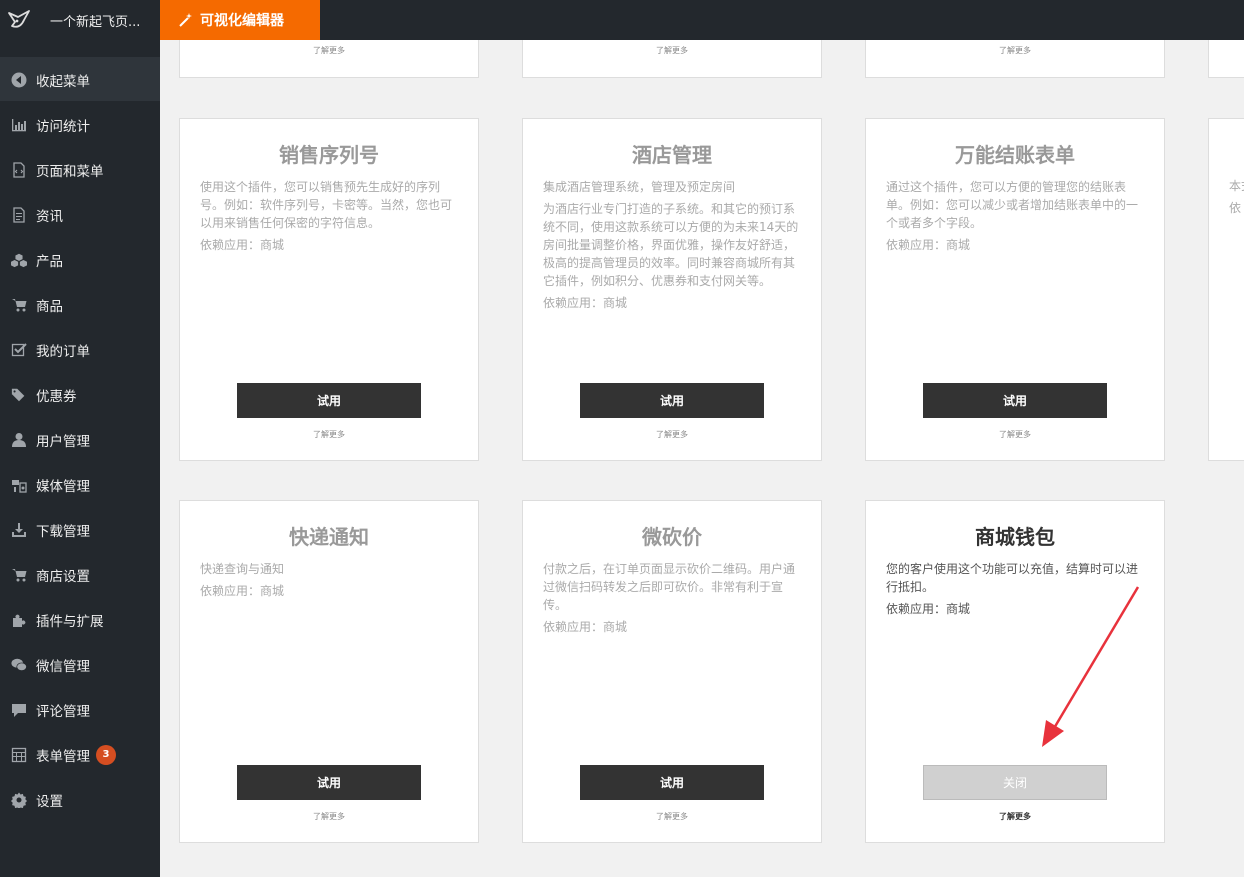 This screenshot has height=877, width=1244. What do you see at coordinates (63, 576) in the screenshot?
I see `sidebar-item-label: 商店设置` at bounding box center [63, 576].